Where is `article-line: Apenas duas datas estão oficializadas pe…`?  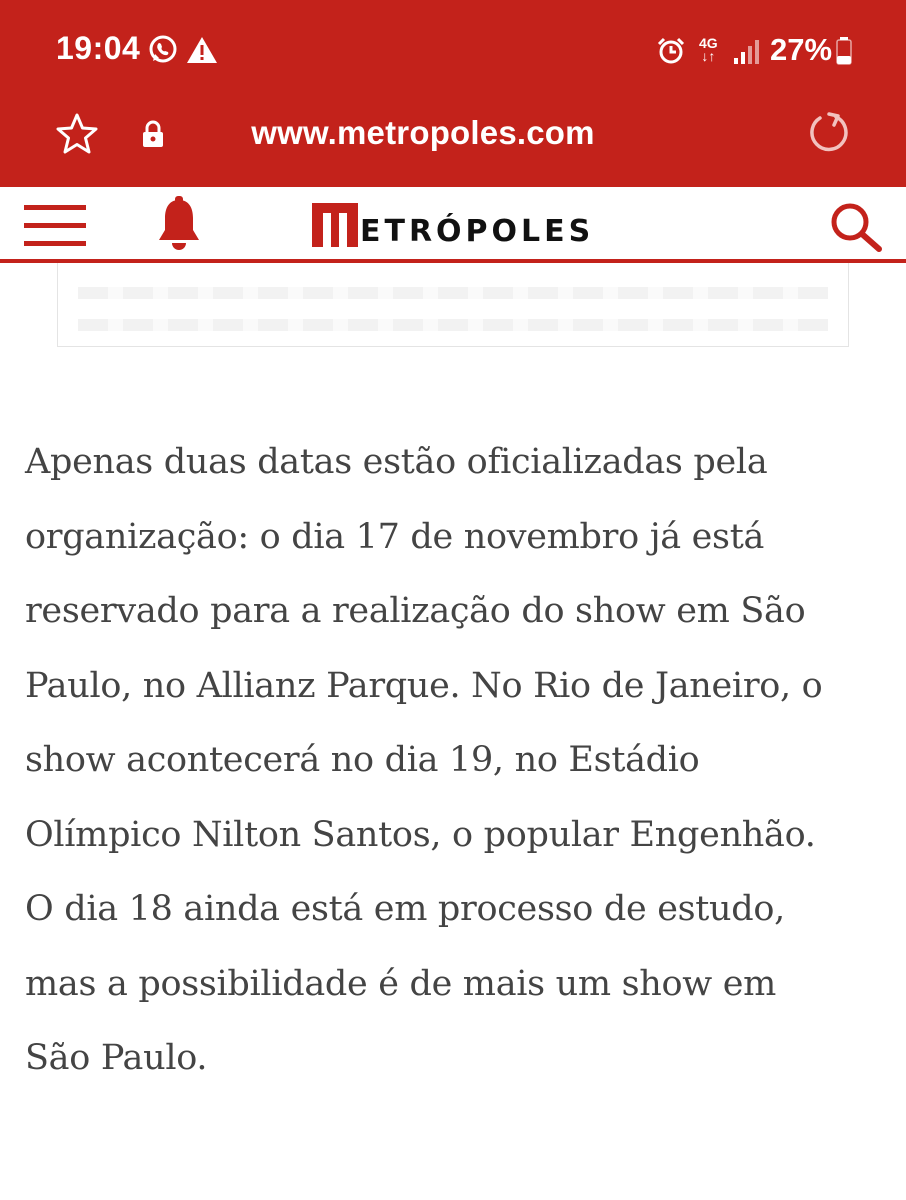 article-line: Apenas duas datas estão oficializadas pe… is located at coordinates (396, 462).